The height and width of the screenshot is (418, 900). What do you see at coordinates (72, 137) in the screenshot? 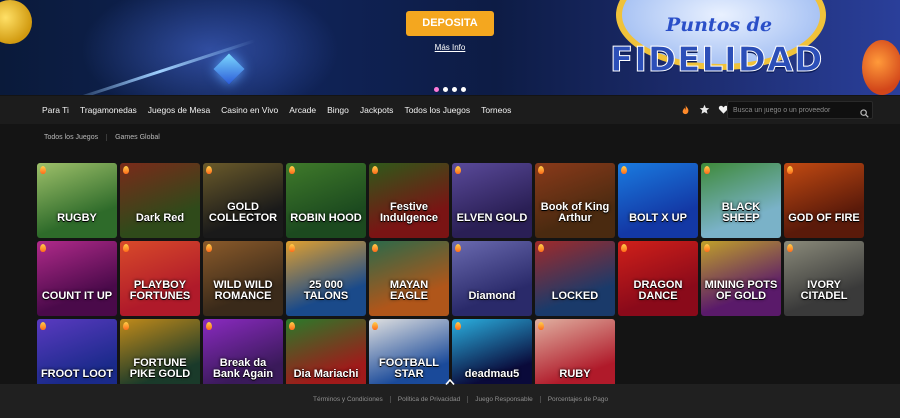
I see `filter-all-games: Todos los Juegos` at bounding box center [72, 137].